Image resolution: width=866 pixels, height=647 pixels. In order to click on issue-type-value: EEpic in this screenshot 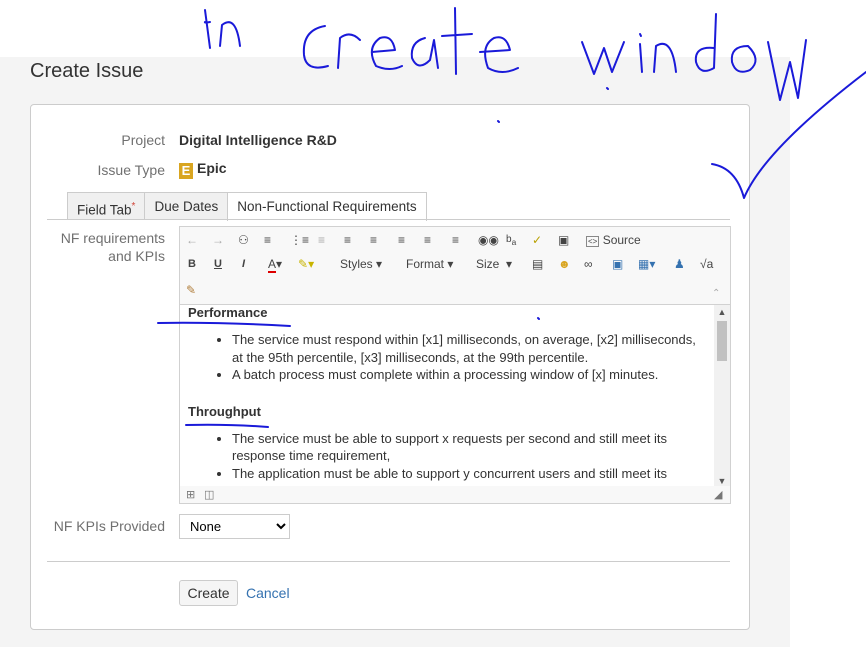, I will do `click(203, 169)`.